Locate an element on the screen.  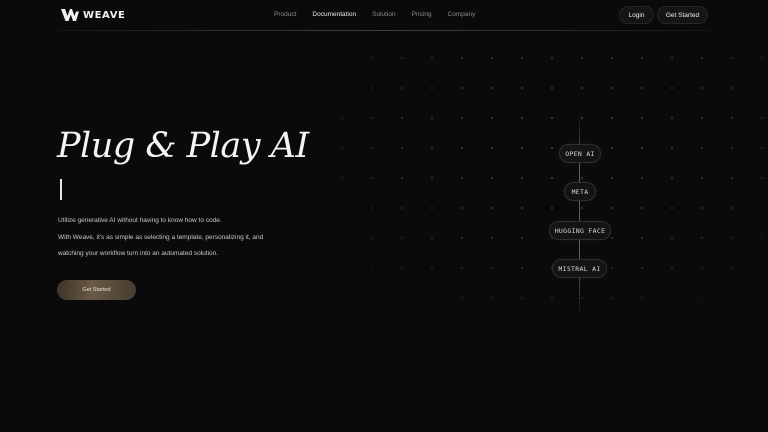
text-cursor is located at coordinates (61, 189).